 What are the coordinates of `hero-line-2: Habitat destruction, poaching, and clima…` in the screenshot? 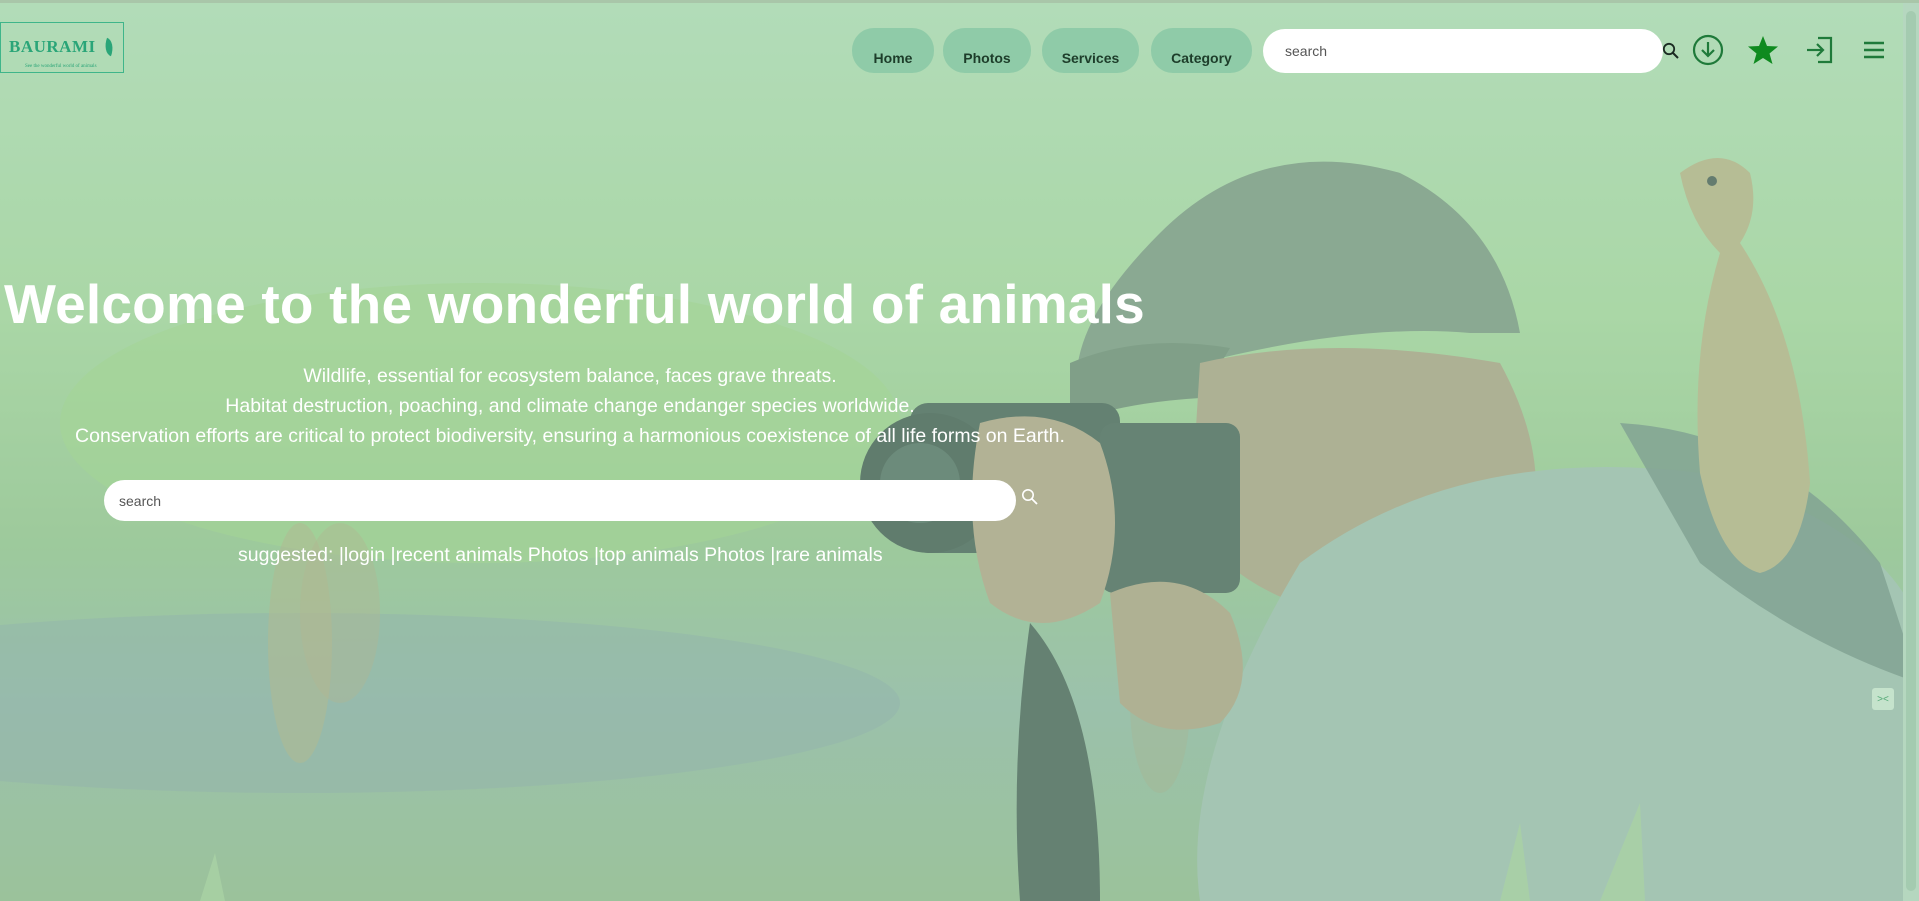 It's located at (570, 406).